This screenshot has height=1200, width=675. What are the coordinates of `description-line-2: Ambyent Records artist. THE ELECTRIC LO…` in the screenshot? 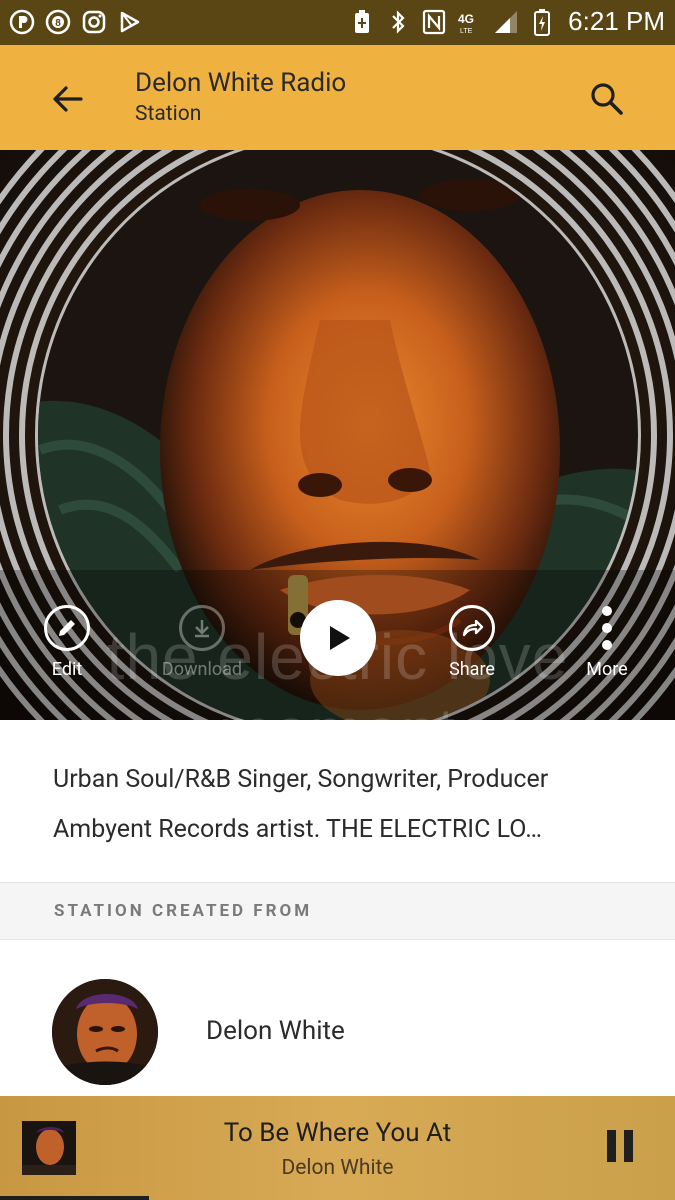 It's located at (297, 829).